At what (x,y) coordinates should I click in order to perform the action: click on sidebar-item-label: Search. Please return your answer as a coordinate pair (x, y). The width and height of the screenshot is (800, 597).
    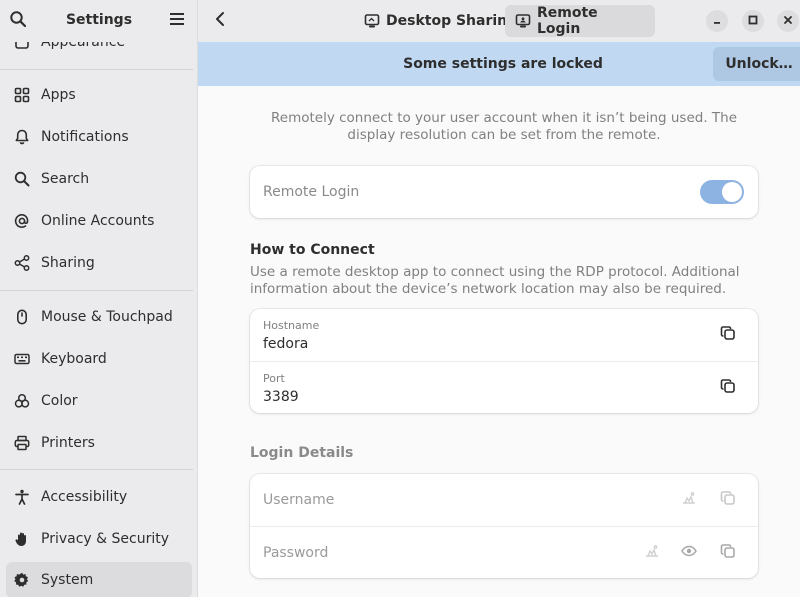
    Looking at the image, I should click on (65, 179).